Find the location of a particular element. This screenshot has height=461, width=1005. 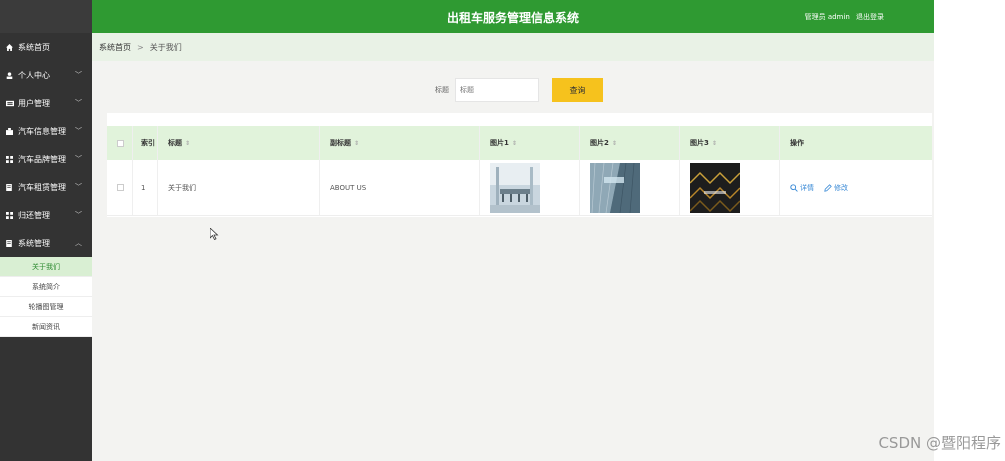

table-row: 1 关于我们 ABOUT US 详情 修改 is located at coordinates (519, 188).